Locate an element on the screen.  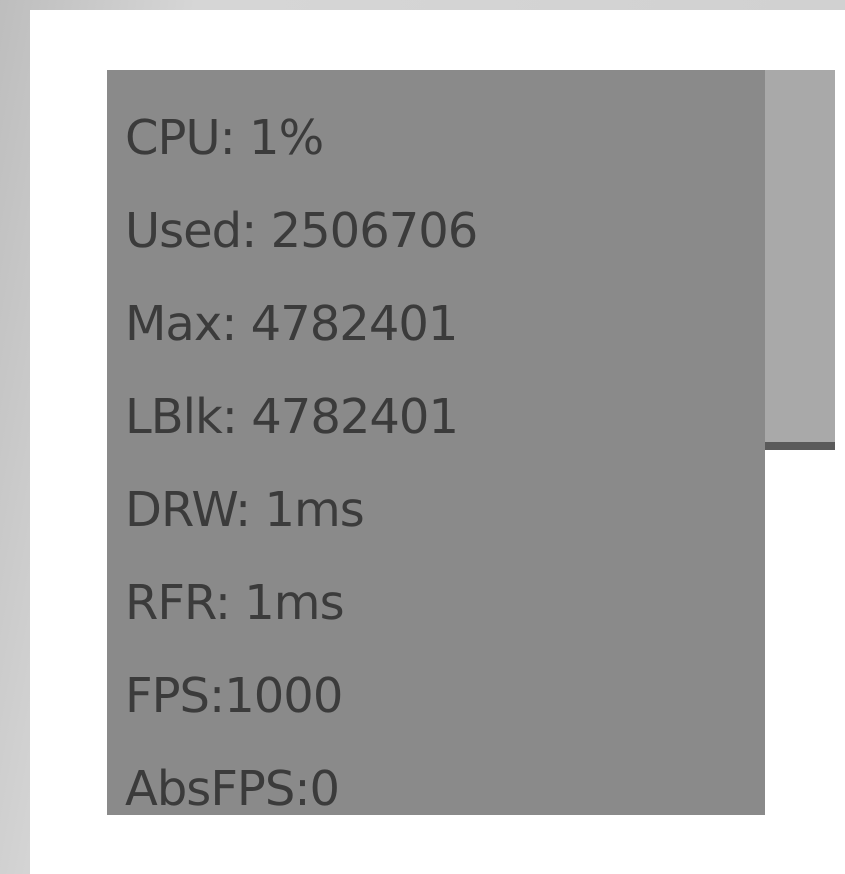
stat-text: AbsFPS:0 is located at coordinates (232, 789).